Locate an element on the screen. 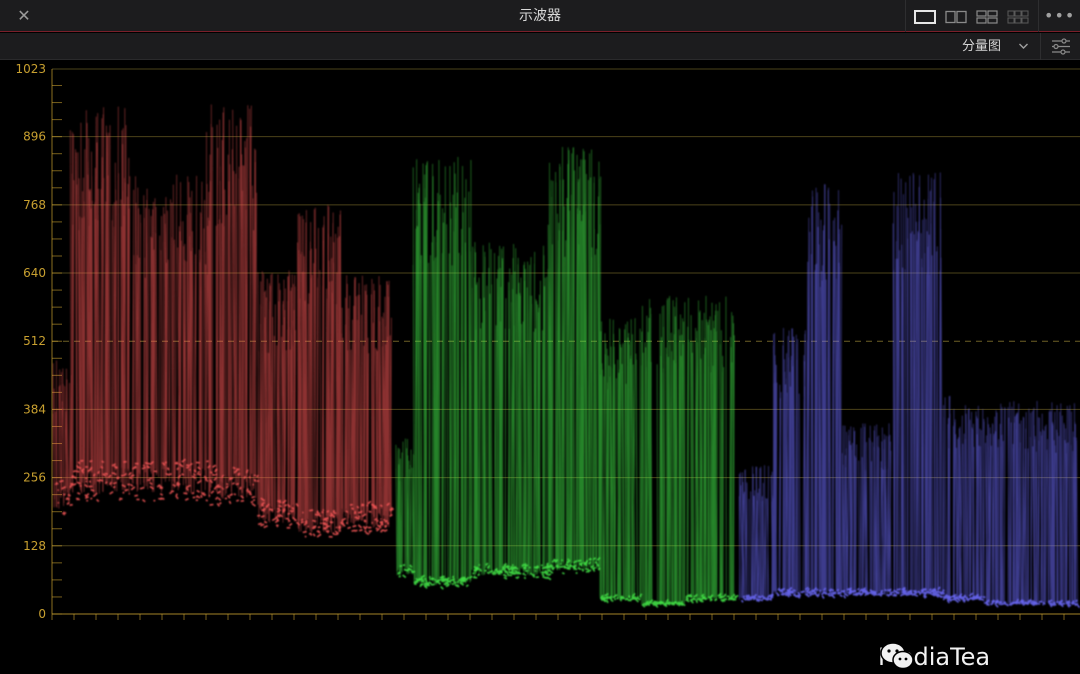 The width and height of the screenshot is (1080, 674). more-button: ••• is located at coordinates (1059, 16).